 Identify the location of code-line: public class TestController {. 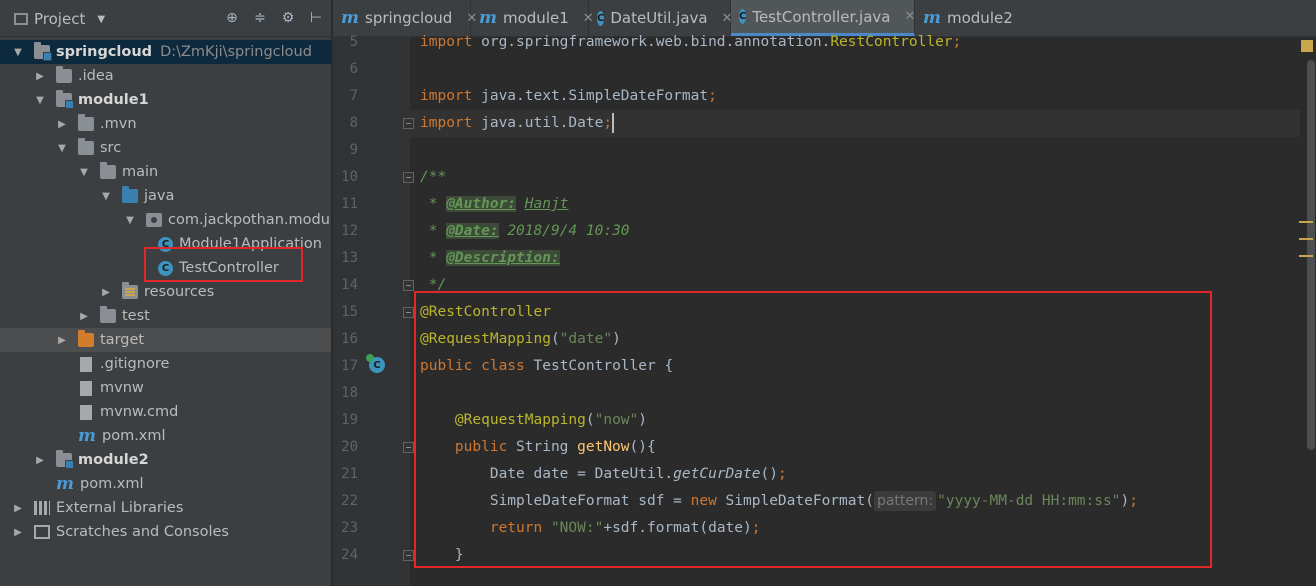
(546, 366).